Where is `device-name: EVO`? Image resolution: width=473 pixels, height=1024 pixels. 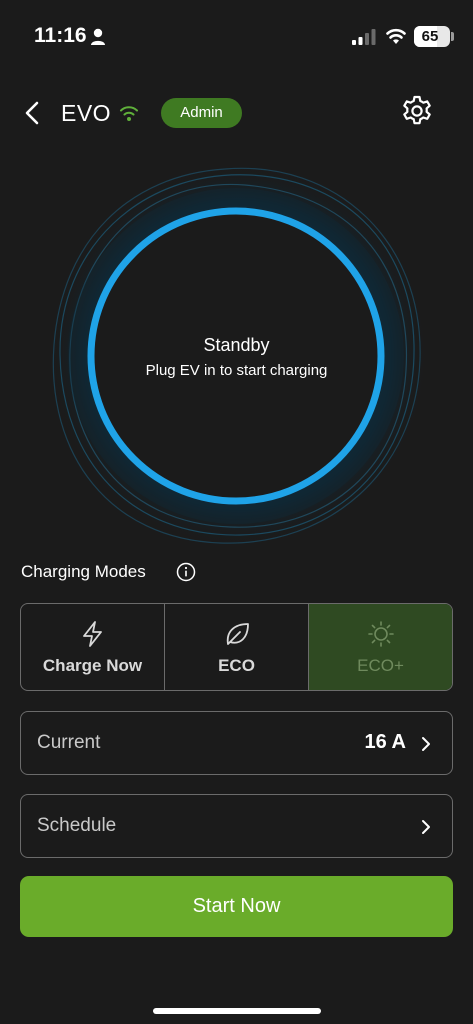 device-name: EVO is located at coordinates (86, 113).